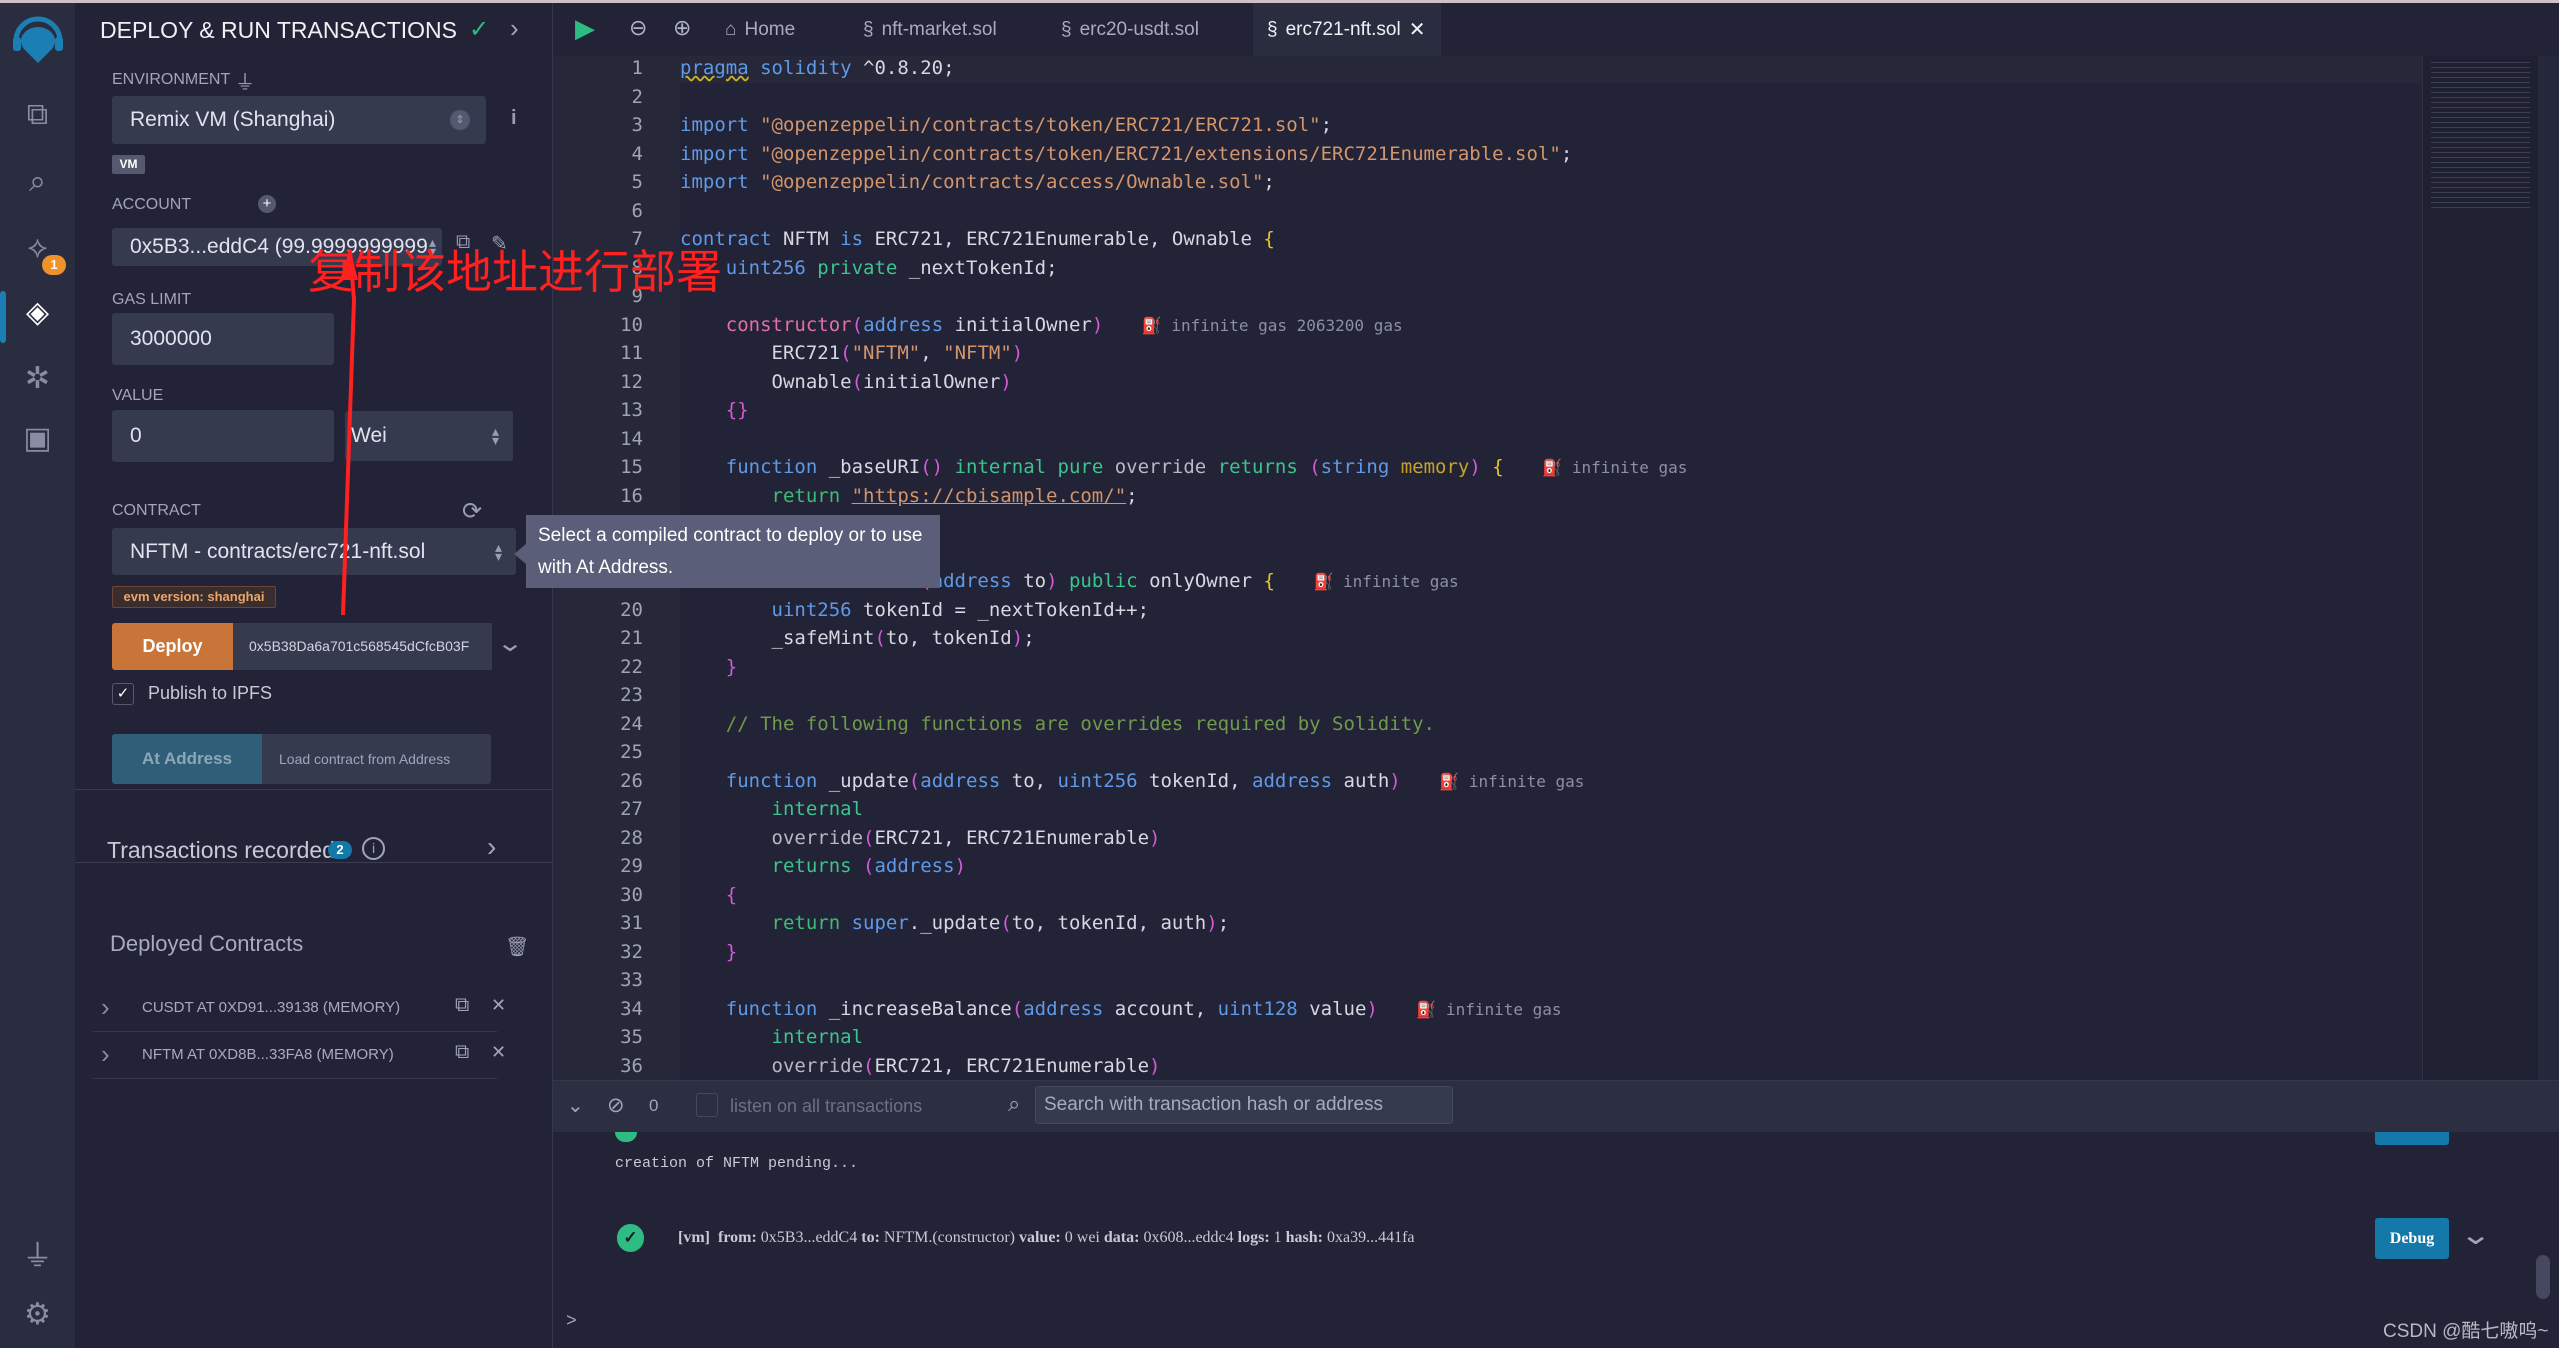 This screenshot has height=1348, width=2559. What do you see at coordinates (930, 29) in the screenshot?
I see `tab-nft-market: § nft-market.sol` at bounding box center [930, 29].